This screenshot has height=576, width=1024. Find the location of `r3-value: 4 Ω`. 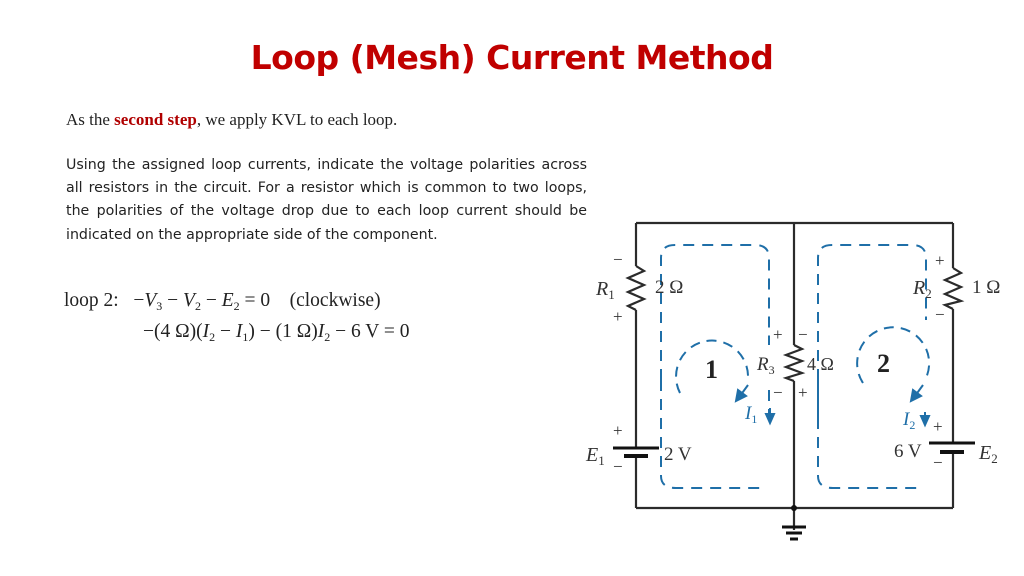

r3-value: 4 Ω is located at coordinates (820, 364).